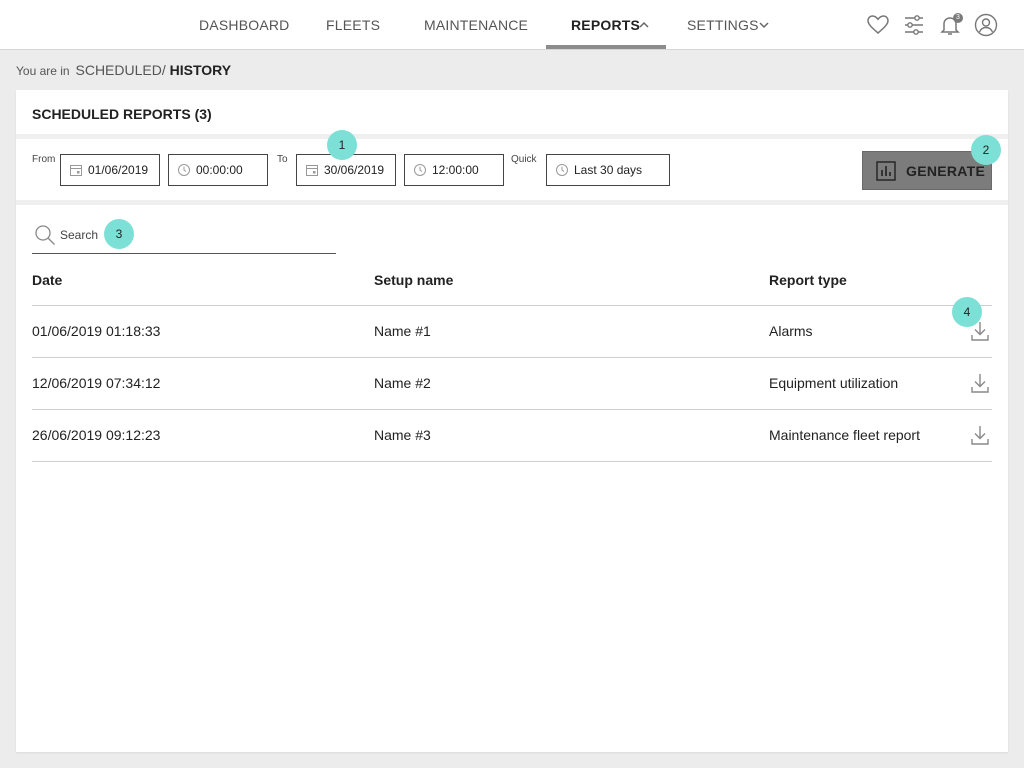  Describe the element at coordinates (402, 383) in the screenshot. I see `row-setup-name: Name #2` at that location.